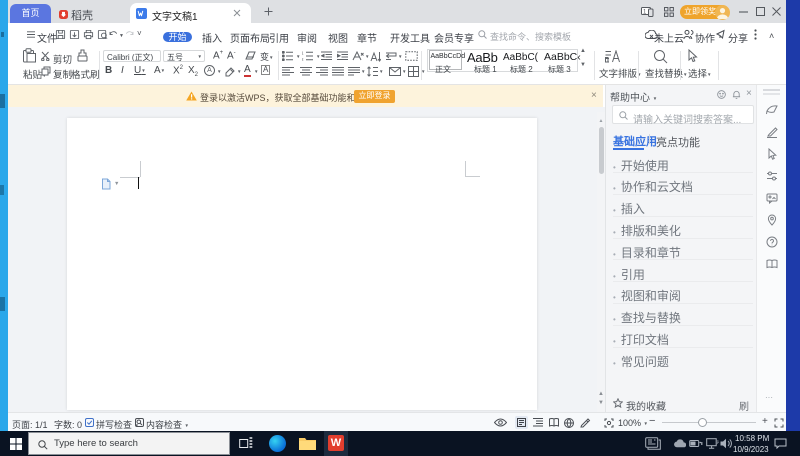 Image resolution: width=800 pixels, height=456 pixels. I want to click on svg-text: 2, so click(303, 59).